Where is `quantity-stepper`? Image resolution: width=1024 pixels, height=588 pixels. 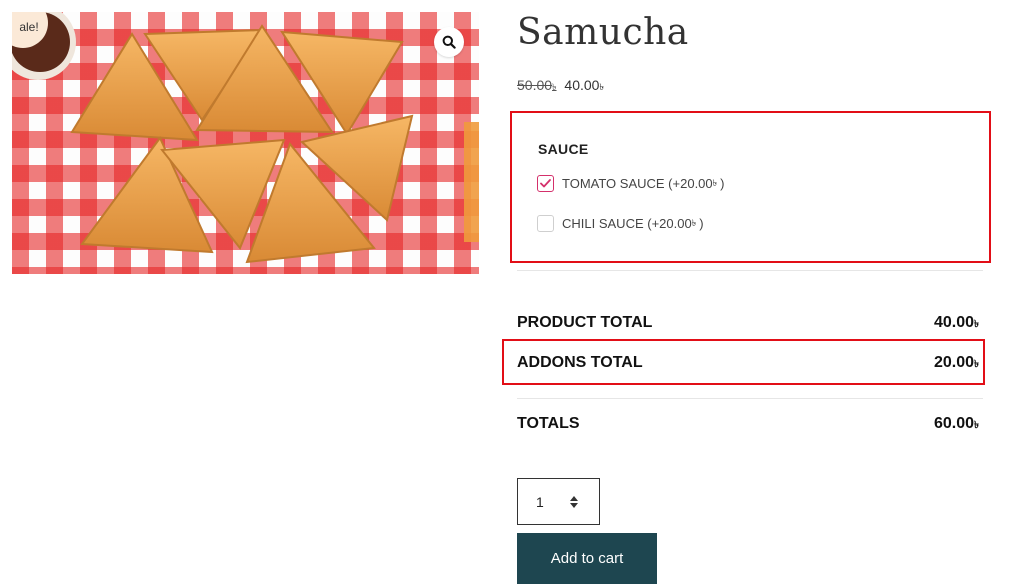 quantity-stepper is located at coordinates (574, 502).